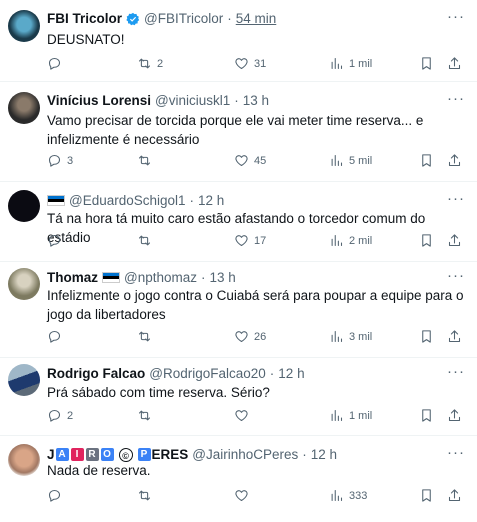  Describe the element at coordinates (350, 160) in the screenshot. I see `views-button: 5 mil` at that location.